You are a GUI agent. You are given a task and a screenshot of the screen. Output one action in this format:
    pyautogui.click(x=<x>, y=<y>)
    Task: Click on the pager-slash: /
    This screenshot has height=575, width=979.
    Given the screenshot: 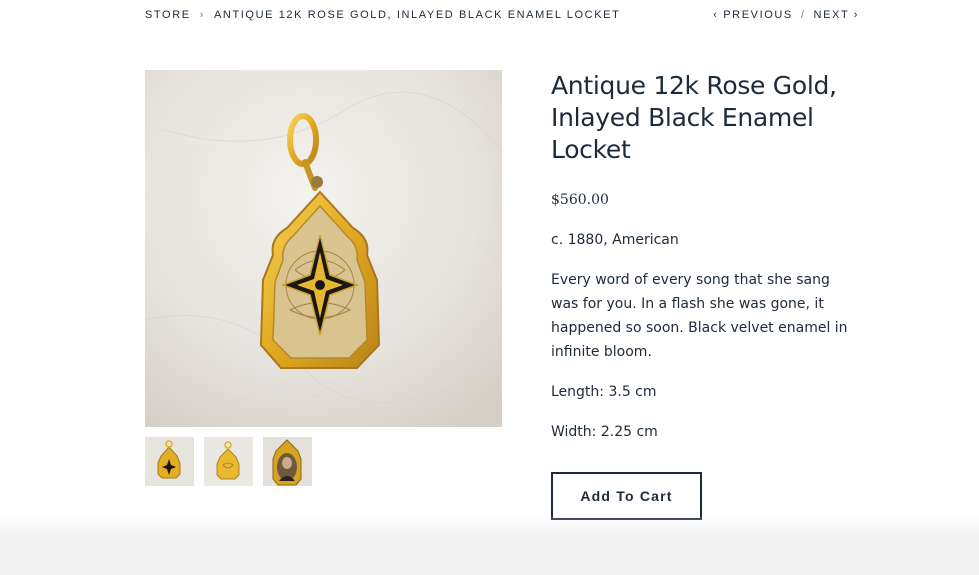 What is the action you would take?
    pyautogui.click(x=803, y=15)
    